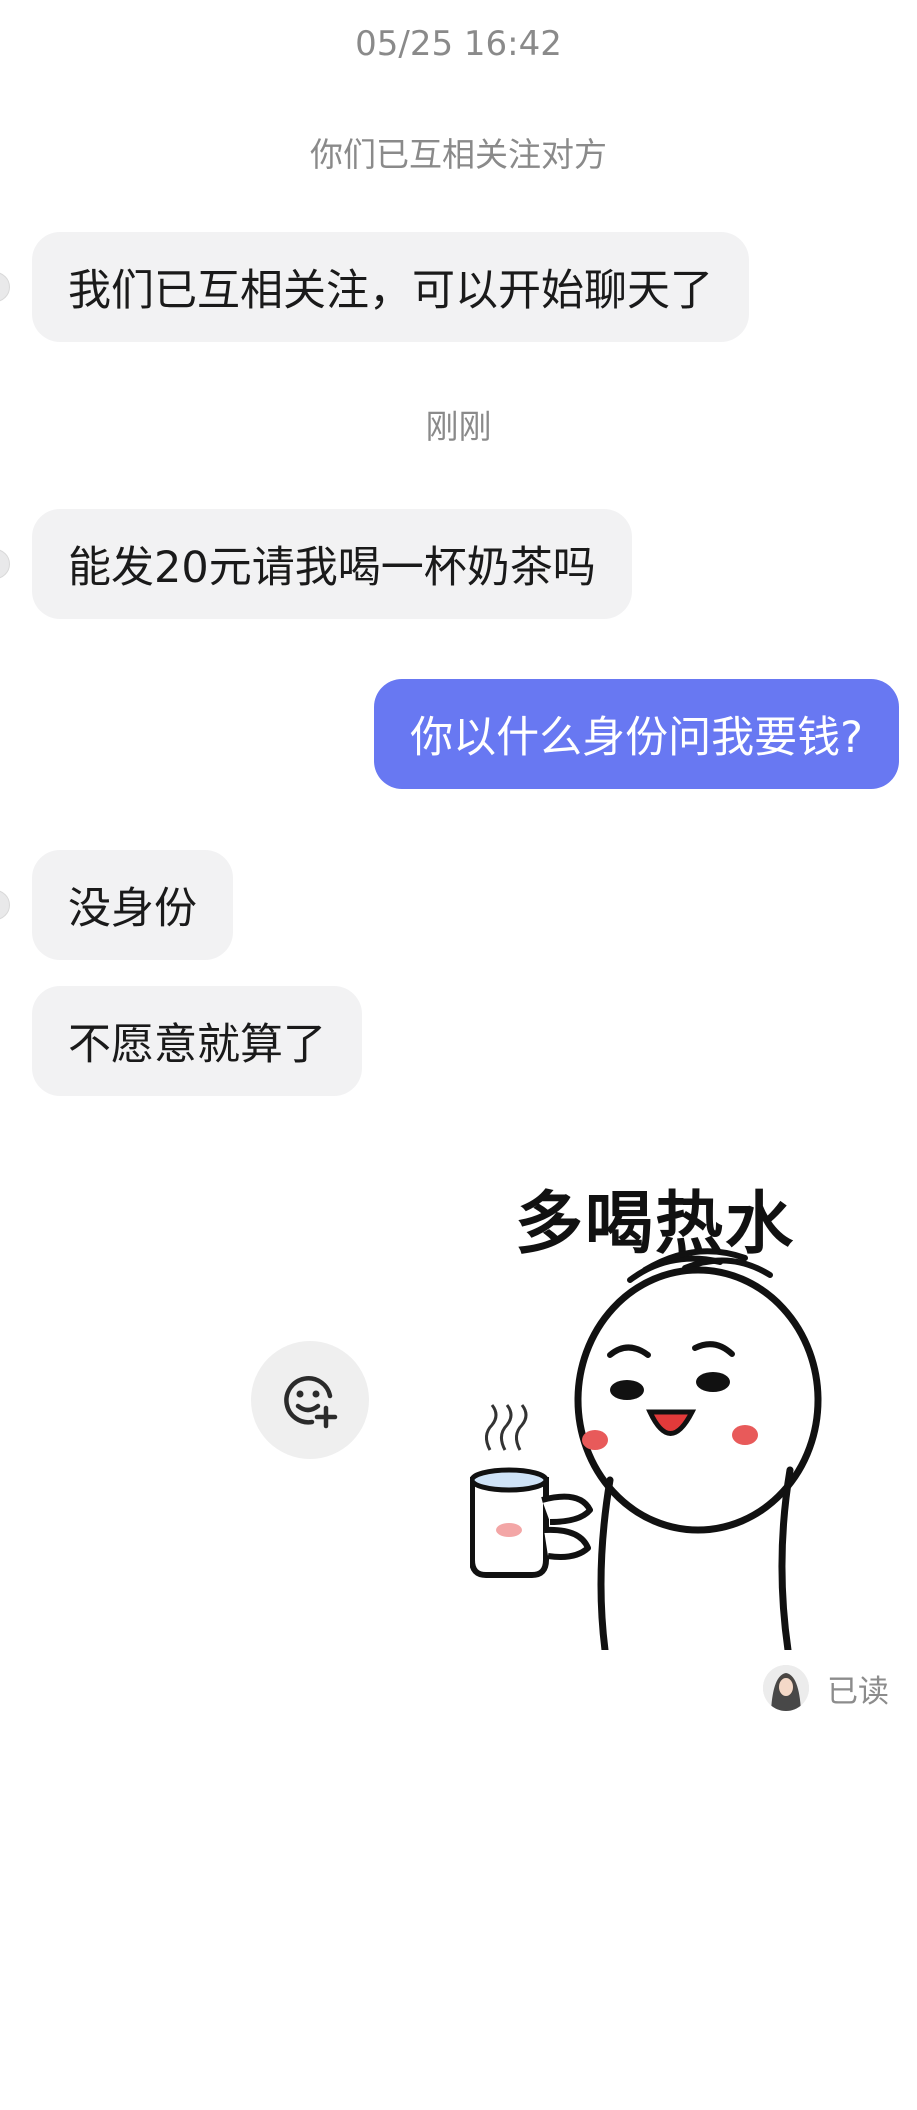 The image size is (917, 2110). Describe the element at coordinates (458, 154) in the screenshot. I see `system-notice: 你们已互相关注对方` at that location.